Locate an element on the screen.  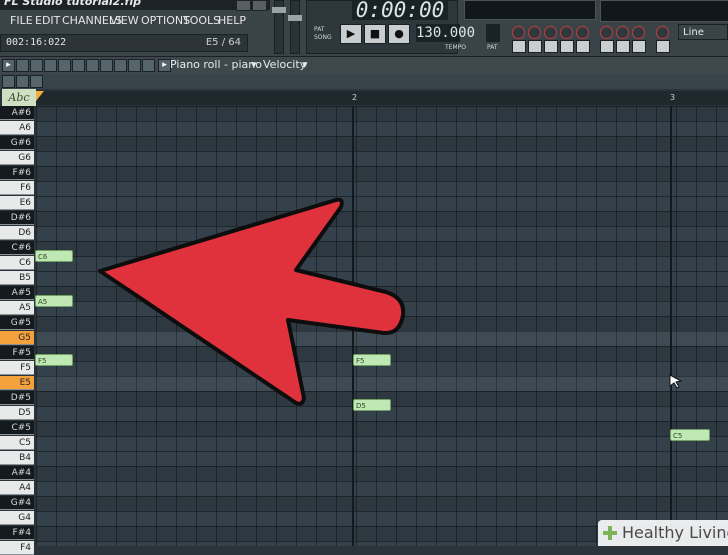
watermark: Healthy Living is located at coordinates (663, 533).